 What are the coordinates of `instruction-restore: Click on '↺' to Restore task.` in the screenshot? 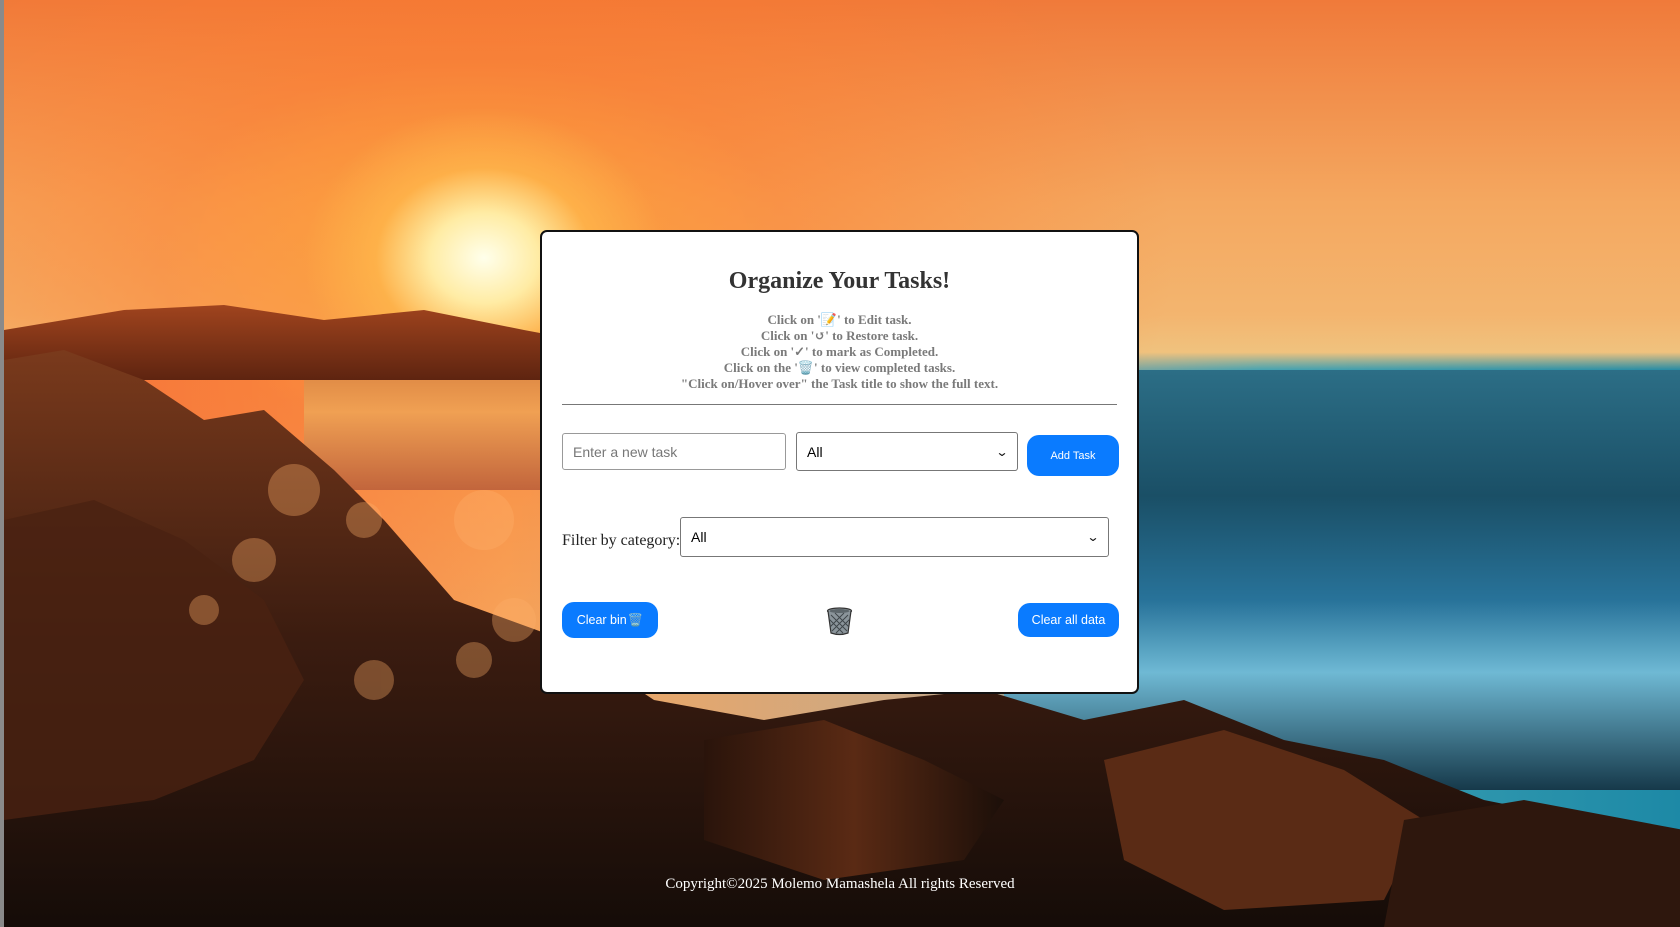 It's located at (839, 335).